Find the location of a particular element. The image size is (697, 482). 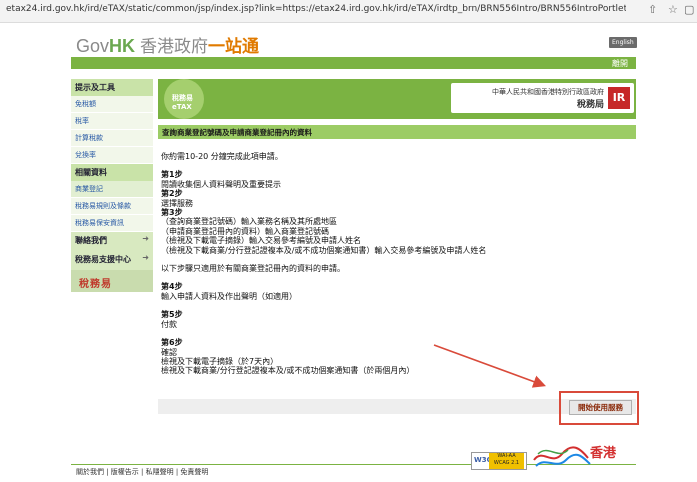

sidebar-item-tax-rates: 稅率 is located at coordinates (112, 121).